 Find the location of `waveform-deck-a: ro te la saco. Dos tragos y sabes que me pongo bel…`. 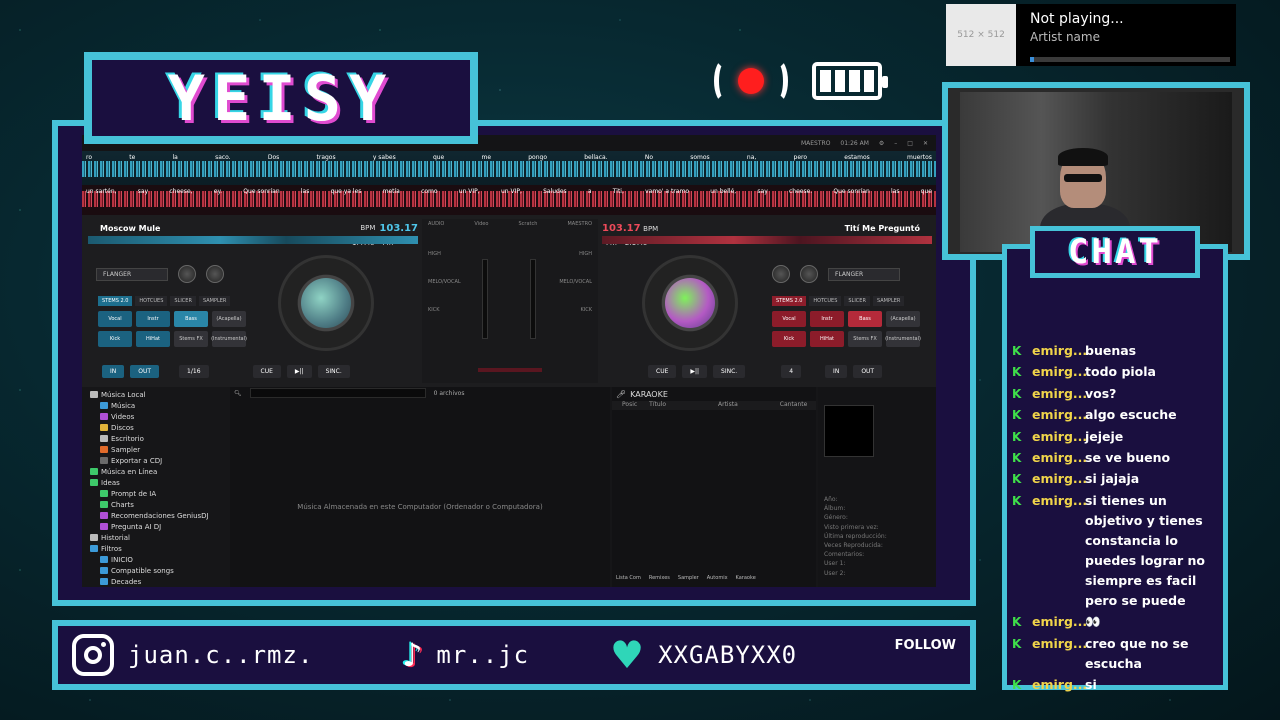

waveform-deck-a: ro te la saco. Dos tragos y sabes que me pongo bel… is located at coordinates (509, 168).